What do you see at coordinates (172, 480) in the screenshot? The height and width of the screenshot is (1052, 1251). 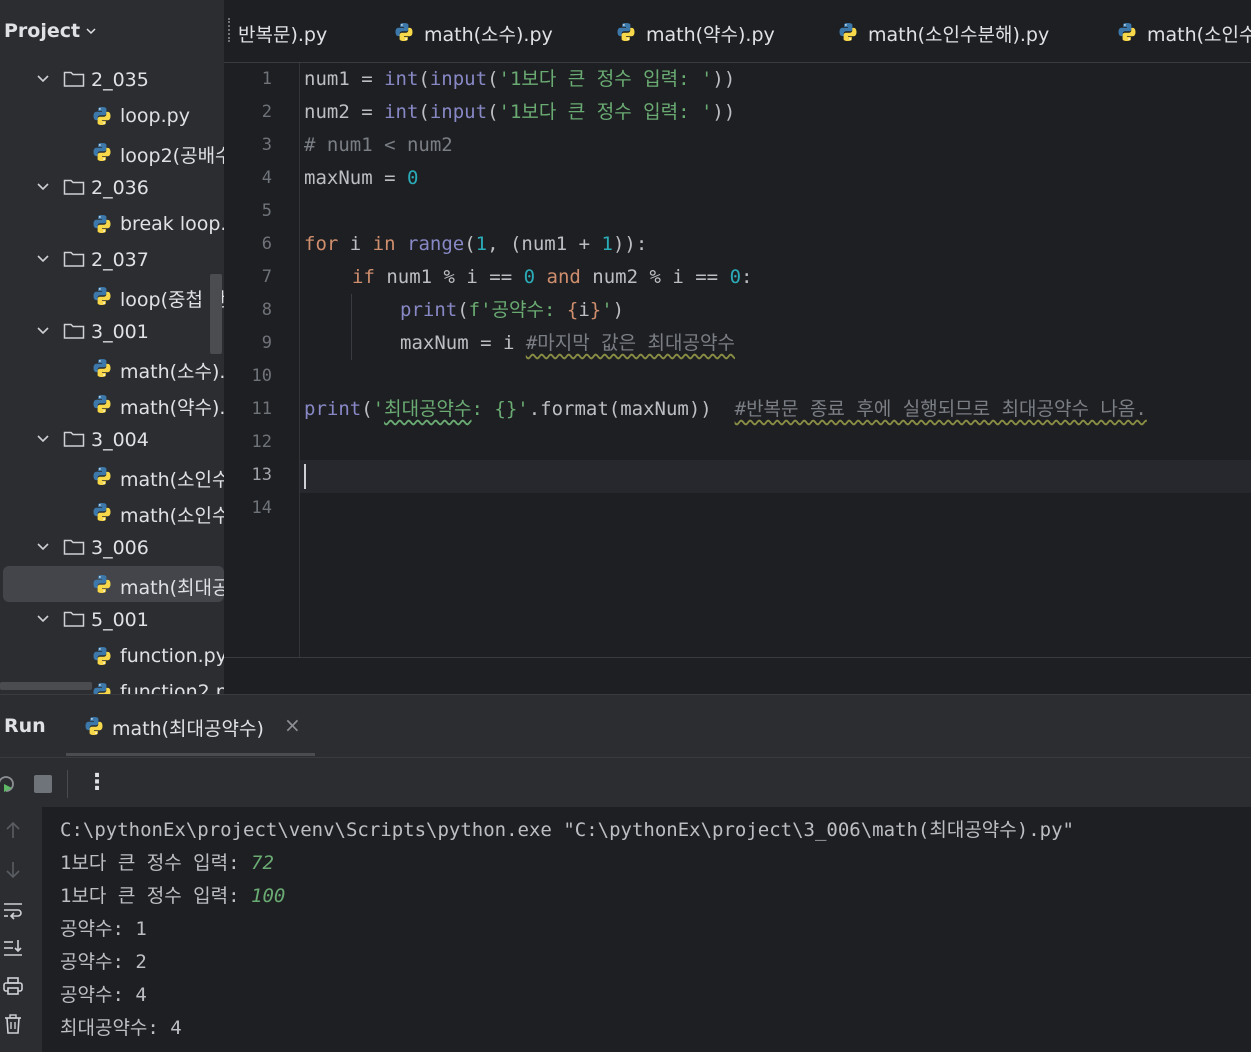 I see `tree-item-label: math(소인수` at bounding box center [172, 480].